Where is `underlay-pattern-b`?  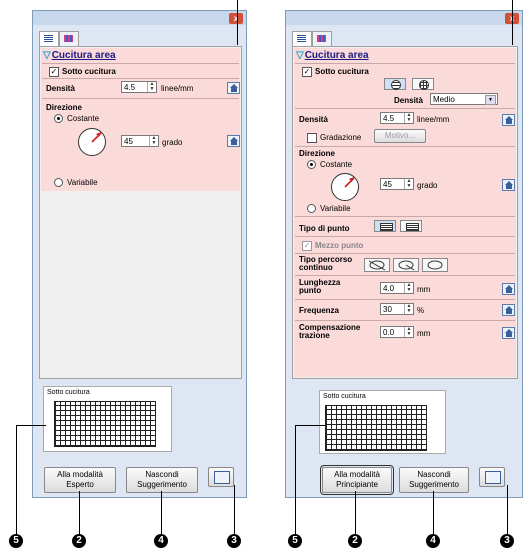 underlay-pattern-b is located at coordinates (423, 84).